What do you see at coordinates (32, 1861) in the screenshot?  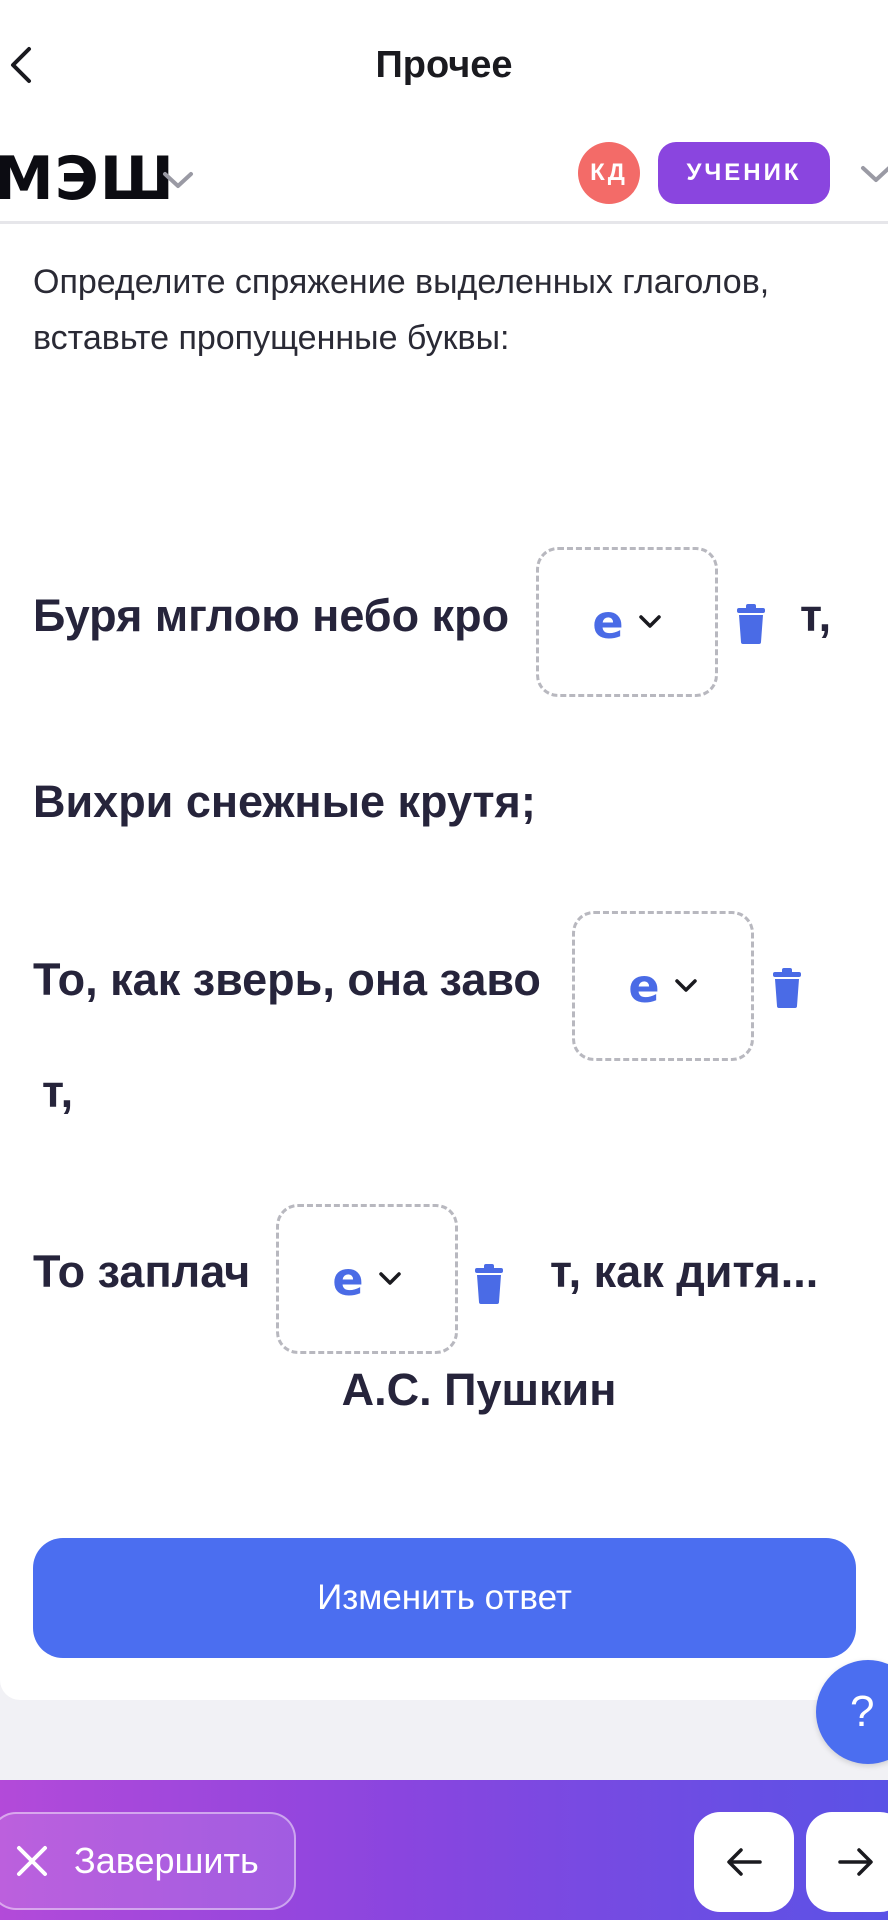 I see `close-icon` at bounding box center [32, 1861].